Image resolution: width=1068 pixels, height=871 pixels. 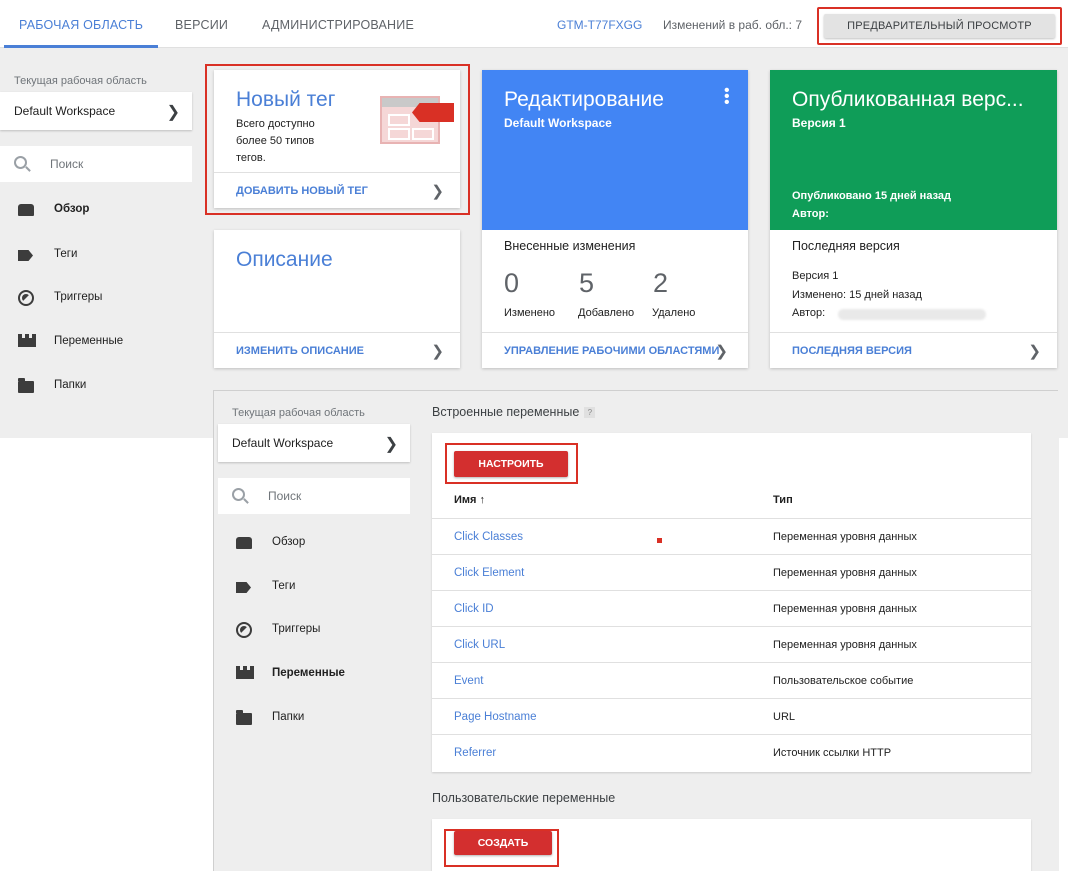 What do you see at coordinates (479, 645) in the screenshot?
I see `variable-name-link: Click URL` at bounding box center [479, 645].